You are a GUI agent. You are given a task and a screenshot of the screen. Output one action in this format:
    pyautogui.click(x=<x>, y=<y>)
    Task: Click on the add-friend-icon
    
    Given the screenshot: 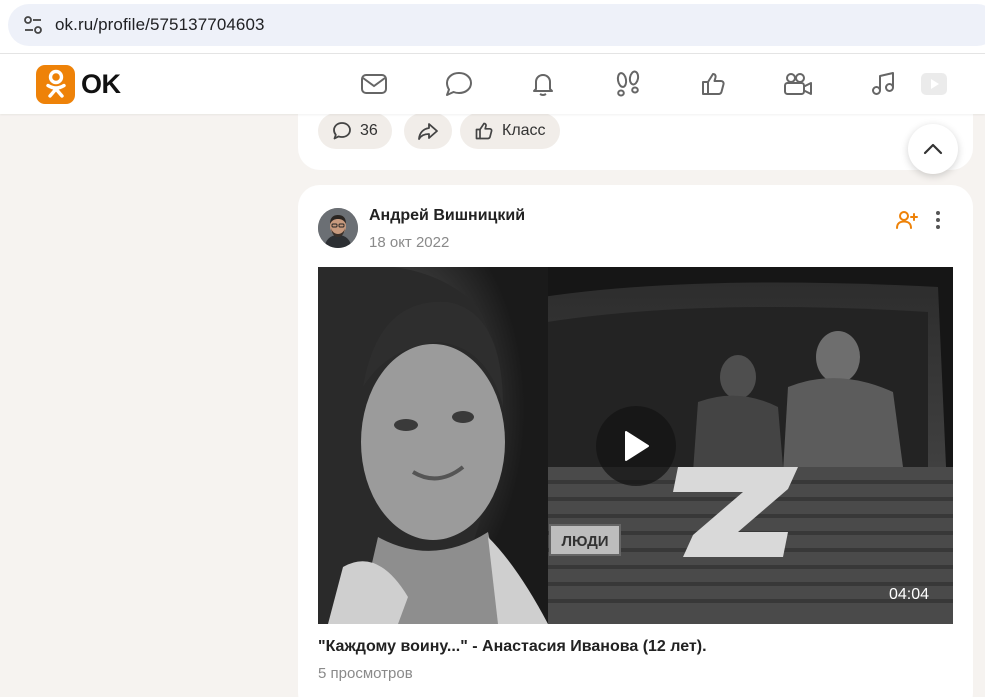 What is the action you would take?
    pyautogui.click(x=907, y=220)
    